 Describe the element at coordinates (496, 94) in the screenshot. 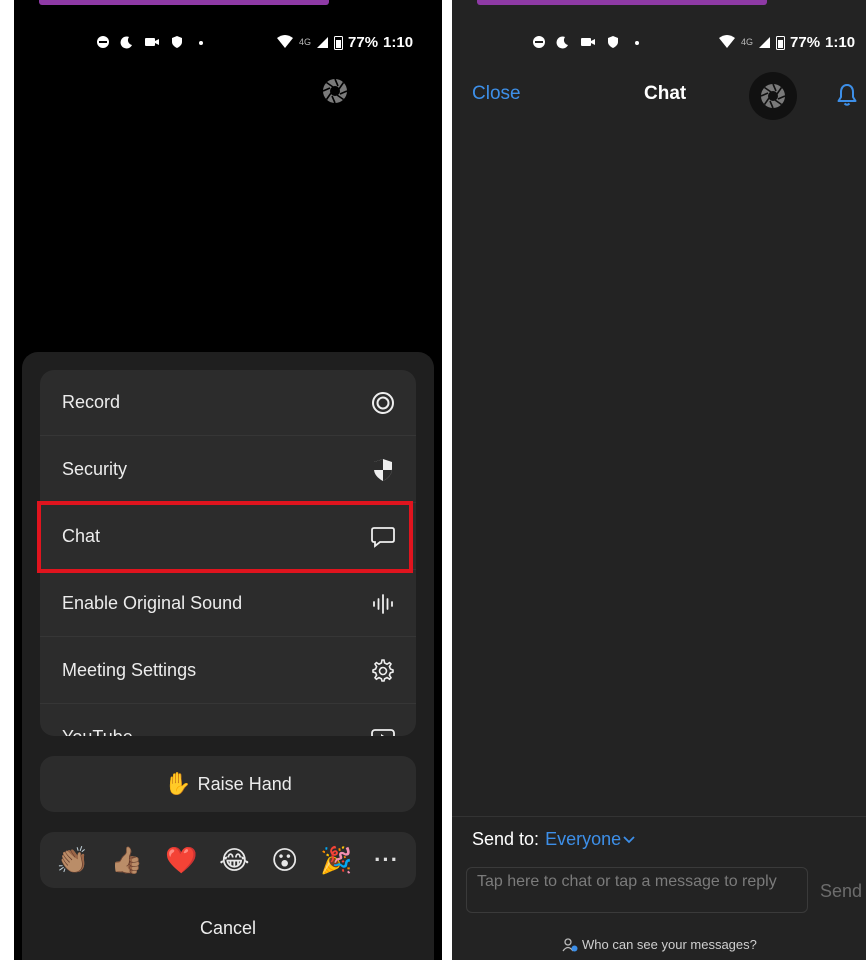

I see `close-button: Close` at that location.